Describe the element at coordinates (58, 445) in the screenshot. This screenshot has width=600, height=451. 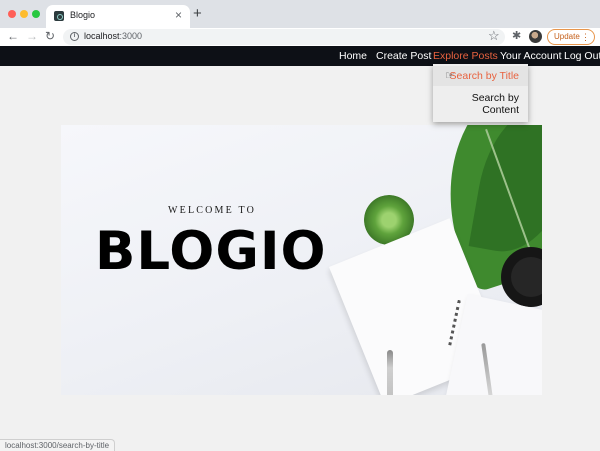
I see `status-bar-url: localhost:3000/search-by-title` at that location.